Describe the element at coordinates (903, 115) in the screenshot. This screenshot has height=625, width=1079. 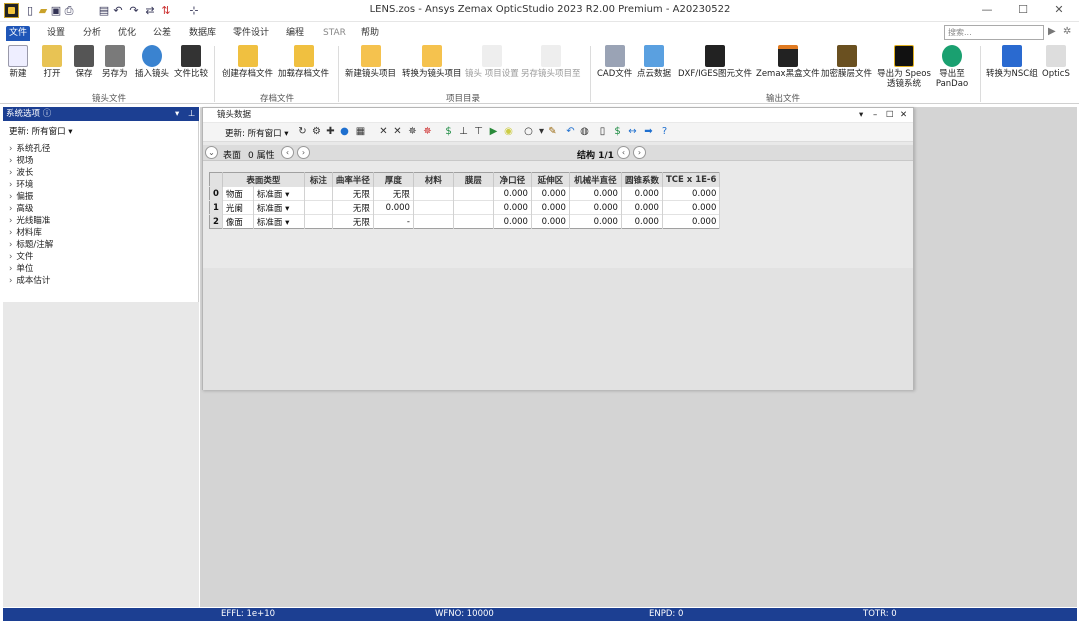
I see `lde-close-button: ✕` at that location.